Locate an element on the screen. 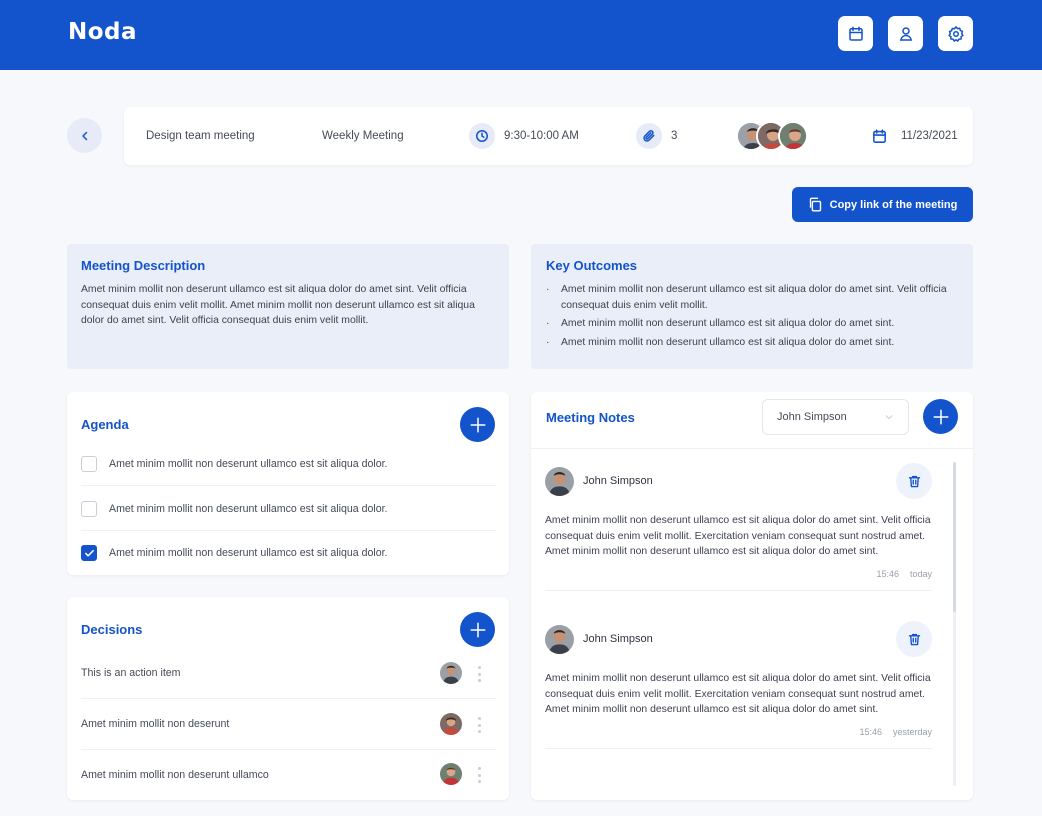 The height and width of the screenshot is (816, 1042). profile-button is located at coordinates (905, 33).